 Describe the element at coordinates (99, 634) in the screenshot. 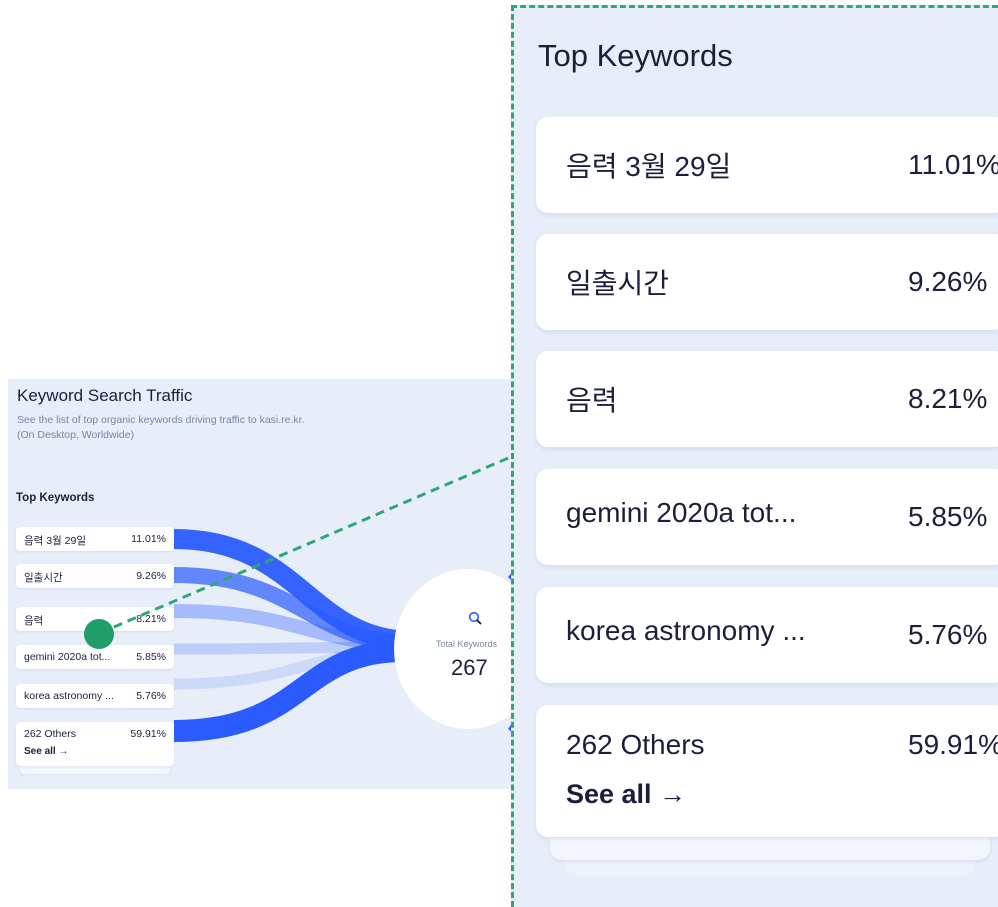

I see `zoom-anchor-dot` at that location.